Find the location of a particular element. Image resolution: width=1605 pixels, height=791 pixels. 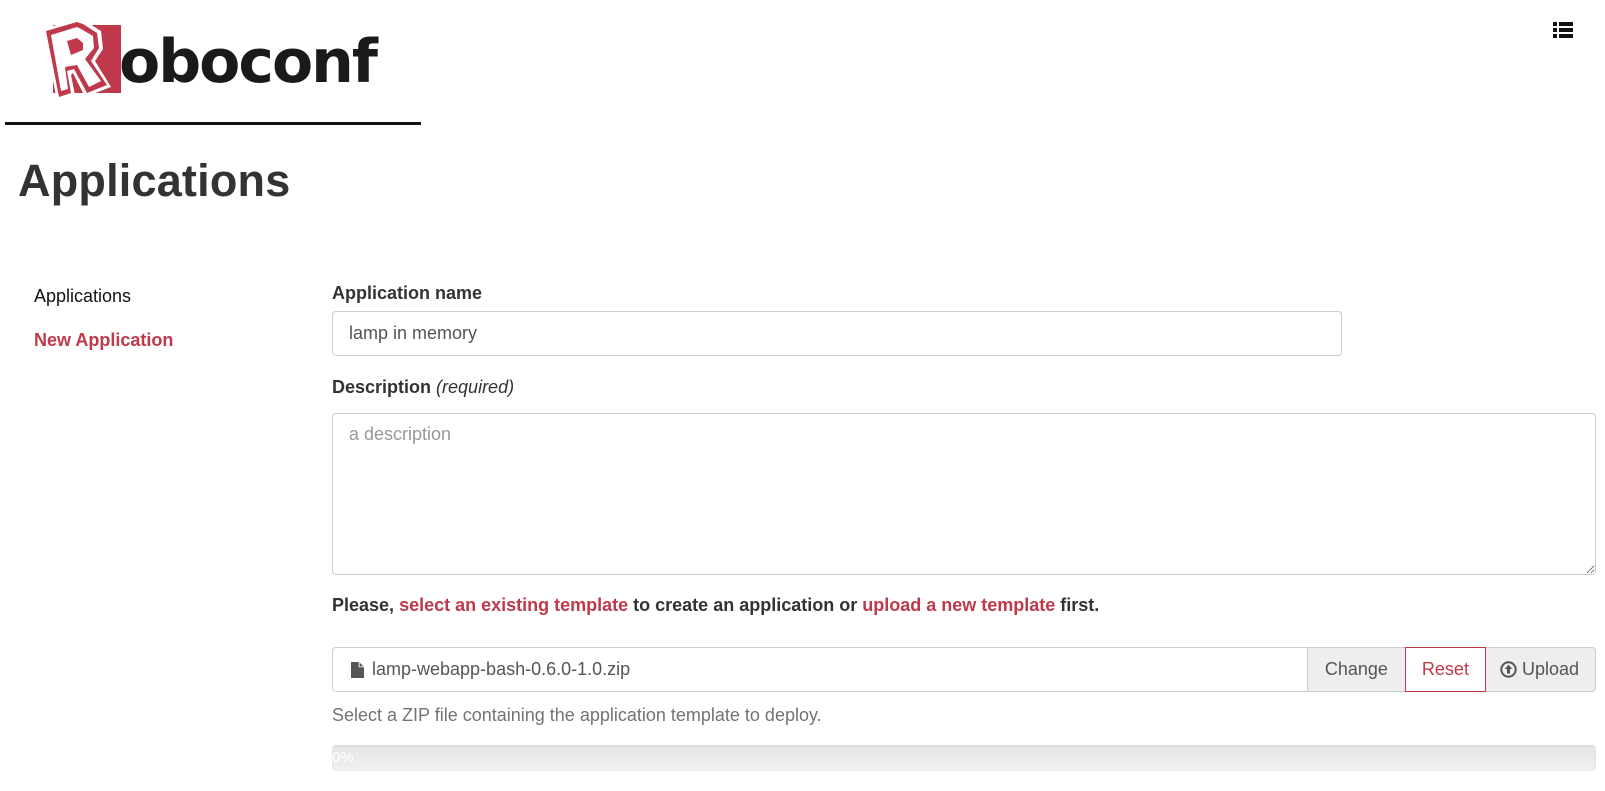

upload-button-label: Upload is located at coordinates (1550, 669).